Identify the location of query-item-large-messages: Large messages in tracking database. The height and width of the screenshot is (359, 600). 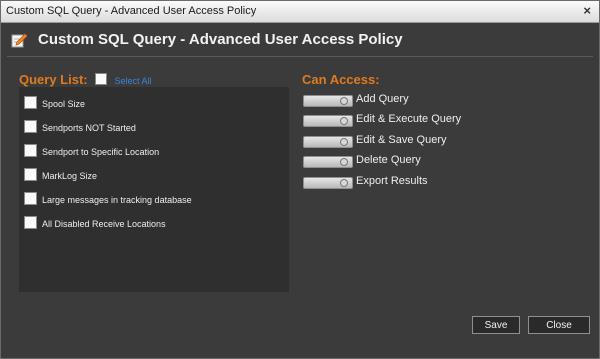
(108, 197).